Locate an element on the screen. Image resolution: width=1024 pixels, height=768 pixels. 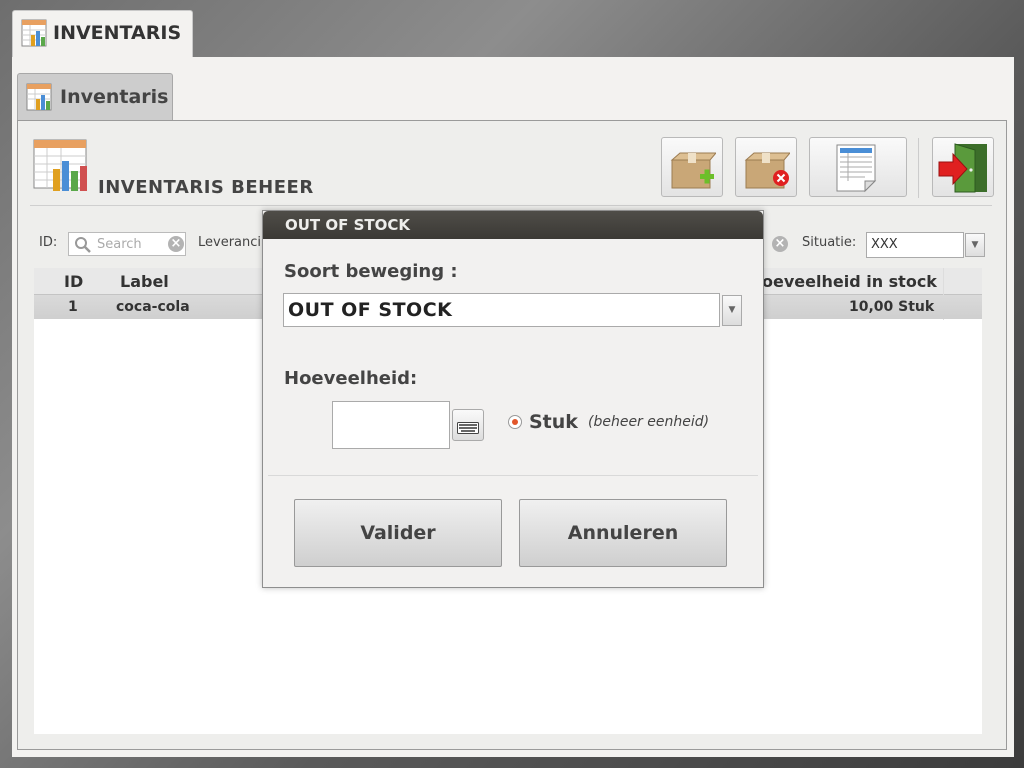
app-title: INVENTARIS is located at coordinates (117, 33).